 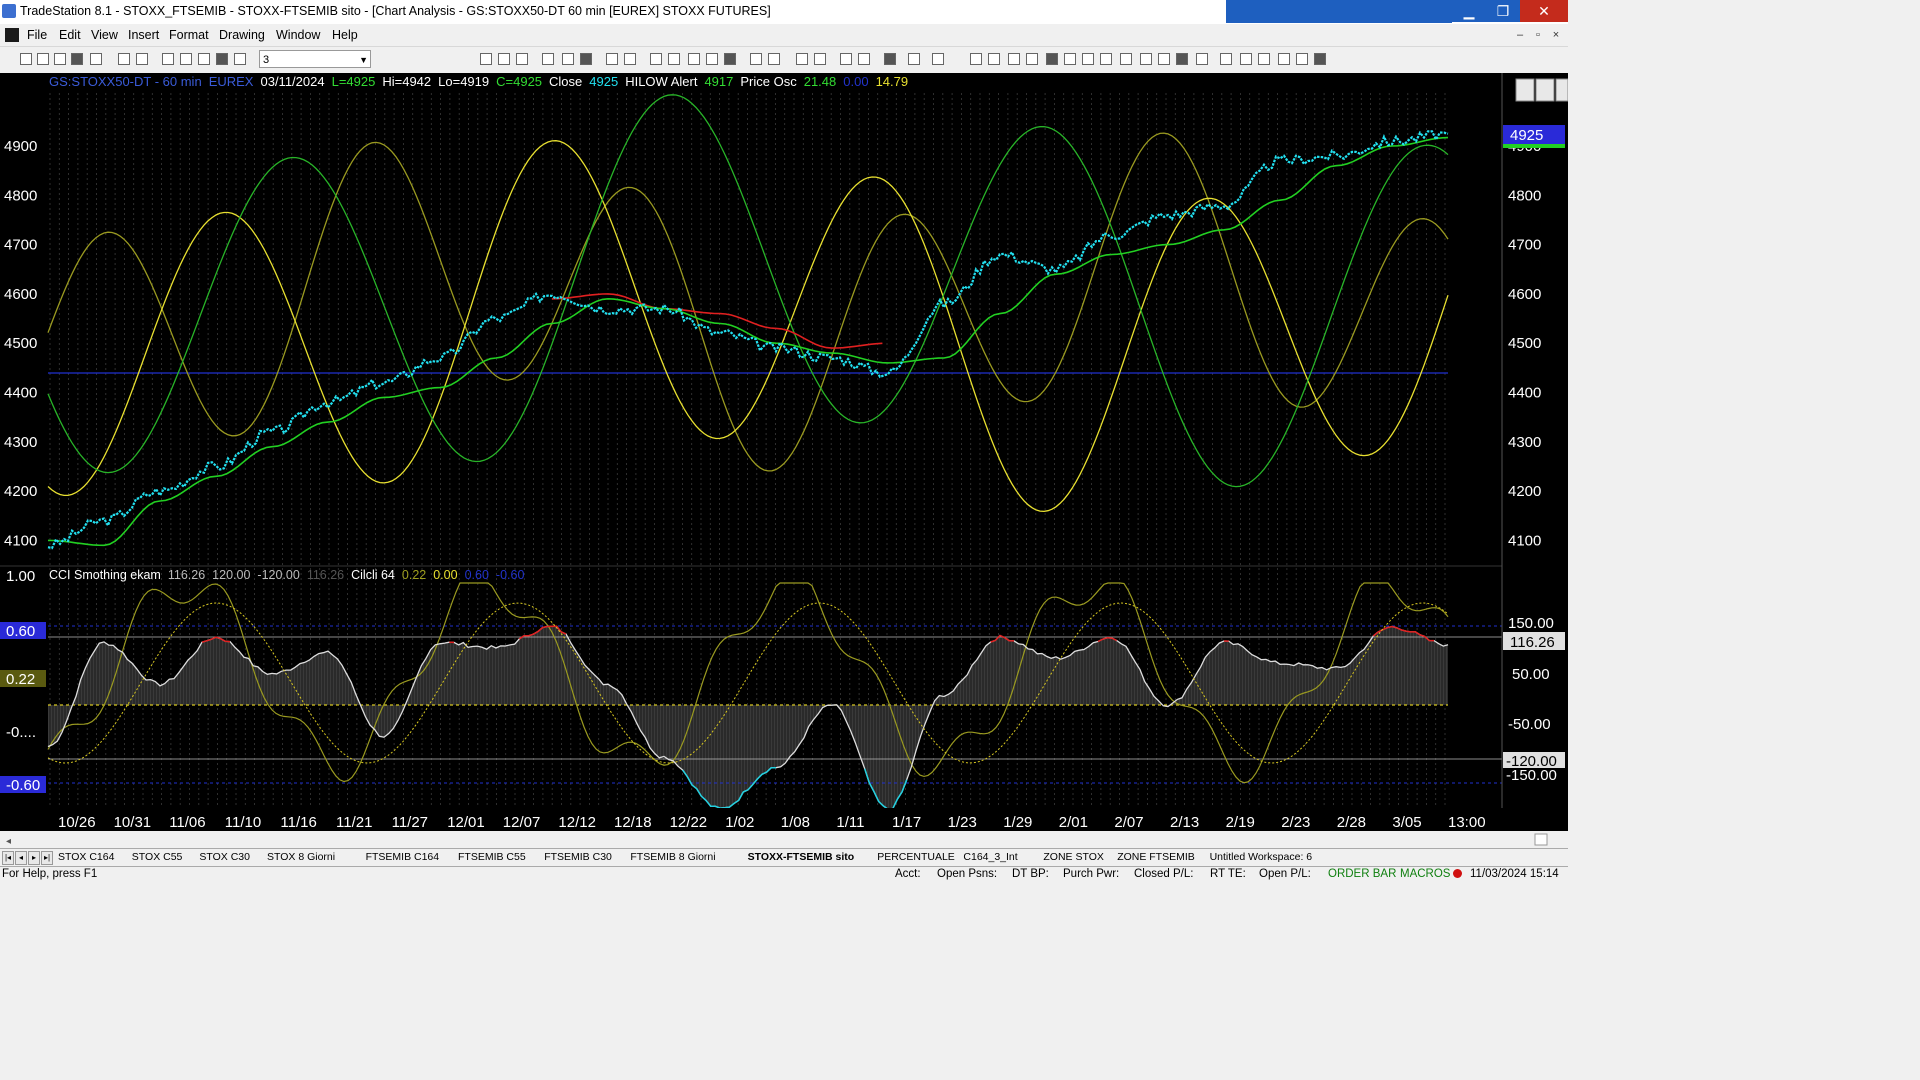 What do you see at coordinates (578, 857) in the screenshot?
I see `workspace-tab: FTSEMIB C30` at bounding box center [578, 857].